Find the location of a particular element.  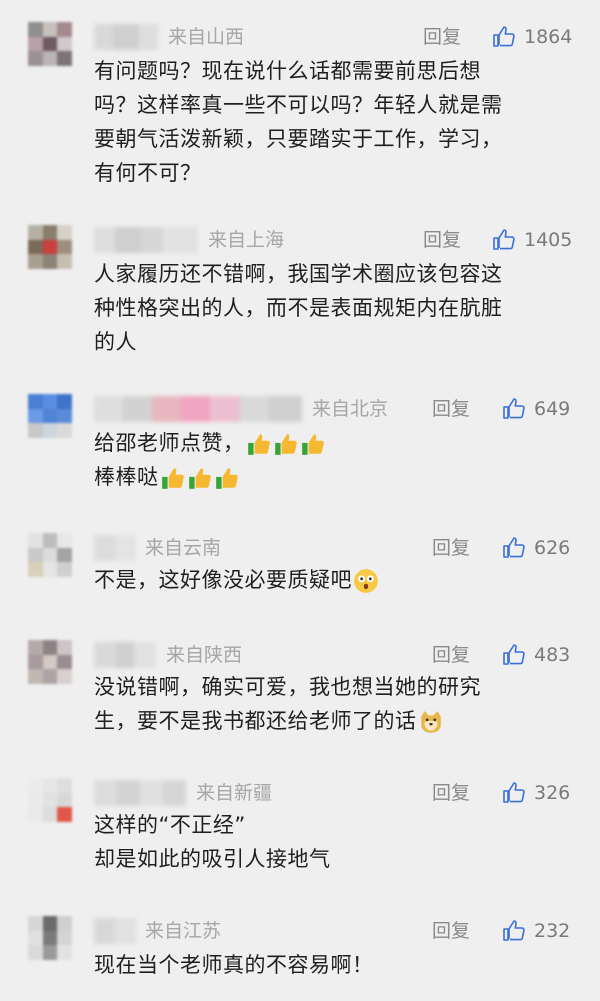

surprised-face-emoji-icon is located at coordinates (366, 581).